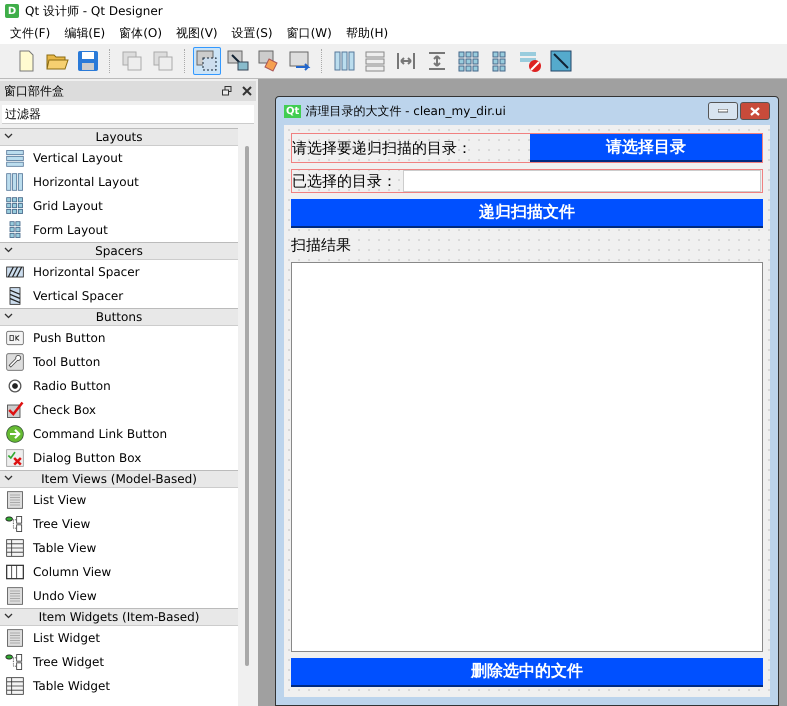  I want to click on widget-item: Table View, so click(64, 548).